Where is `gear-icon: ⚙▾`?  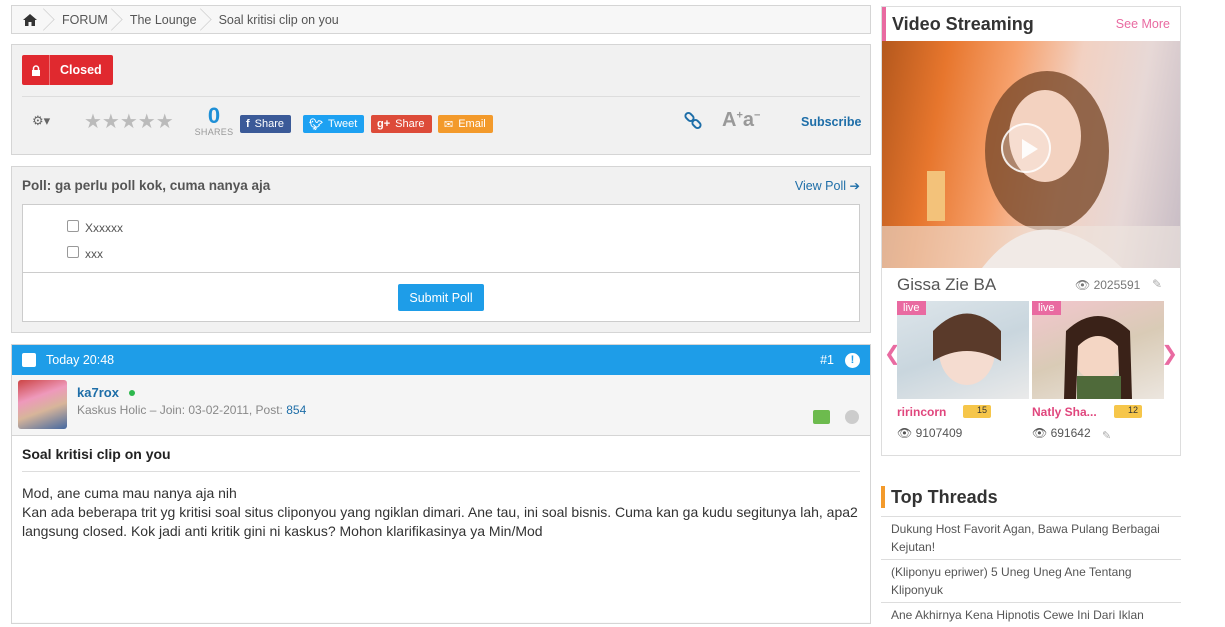 gear-icon: ⚙▾ is located at coordinates (41, 121).